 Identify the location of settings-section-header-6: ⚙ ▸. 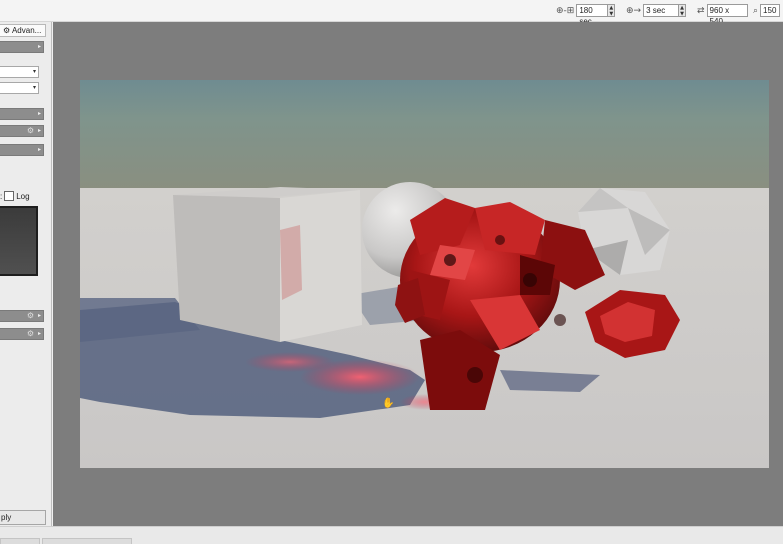
(22, 334).